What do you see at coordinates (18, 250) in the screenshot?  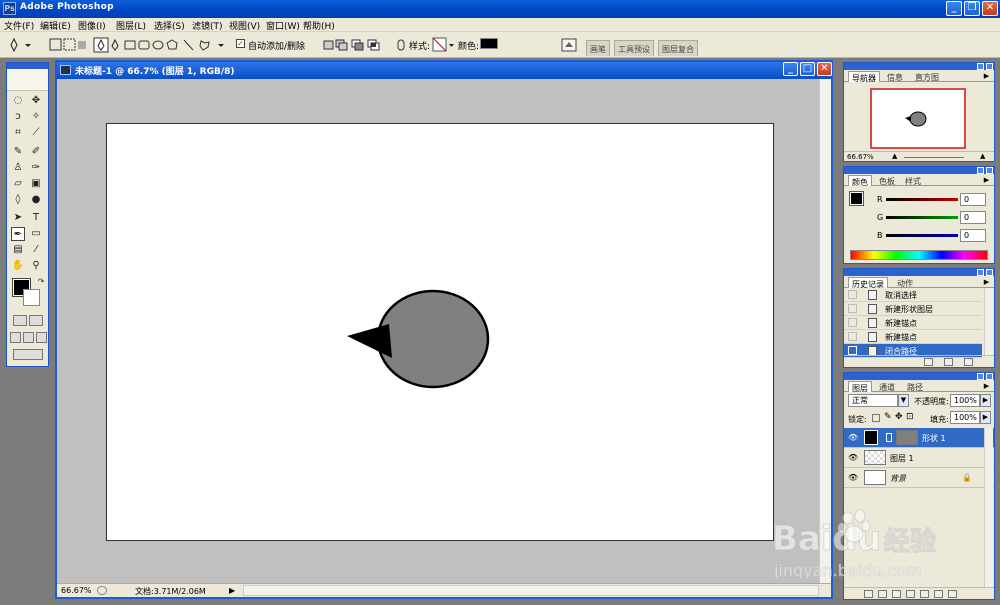 I see `notes-tool-icon: ▤` at bounding box center [18, 250].